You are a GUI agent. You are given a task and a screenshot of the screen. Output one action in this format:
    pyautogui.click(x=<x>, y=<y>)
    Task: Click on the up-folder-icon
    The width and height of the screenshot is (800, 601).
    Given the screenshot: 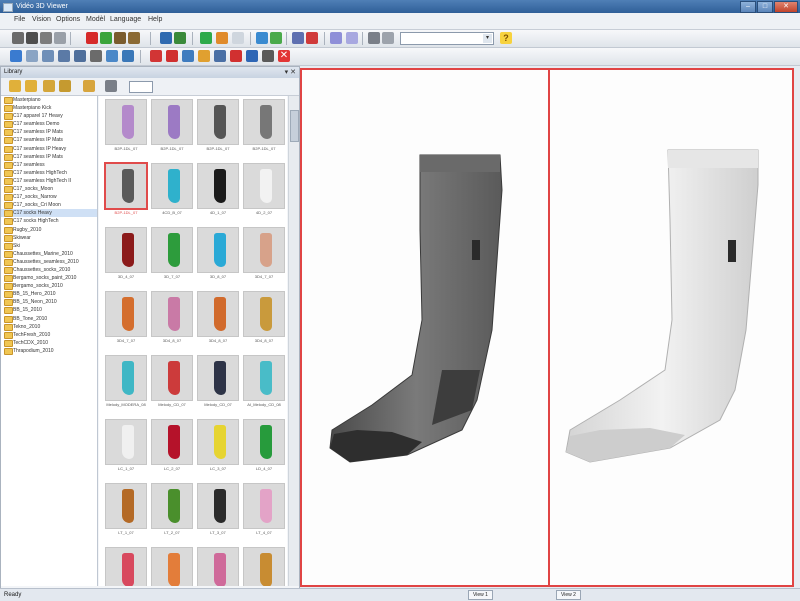 What is the action you would take?
    pyautogui.click(x=65, y=86)
    